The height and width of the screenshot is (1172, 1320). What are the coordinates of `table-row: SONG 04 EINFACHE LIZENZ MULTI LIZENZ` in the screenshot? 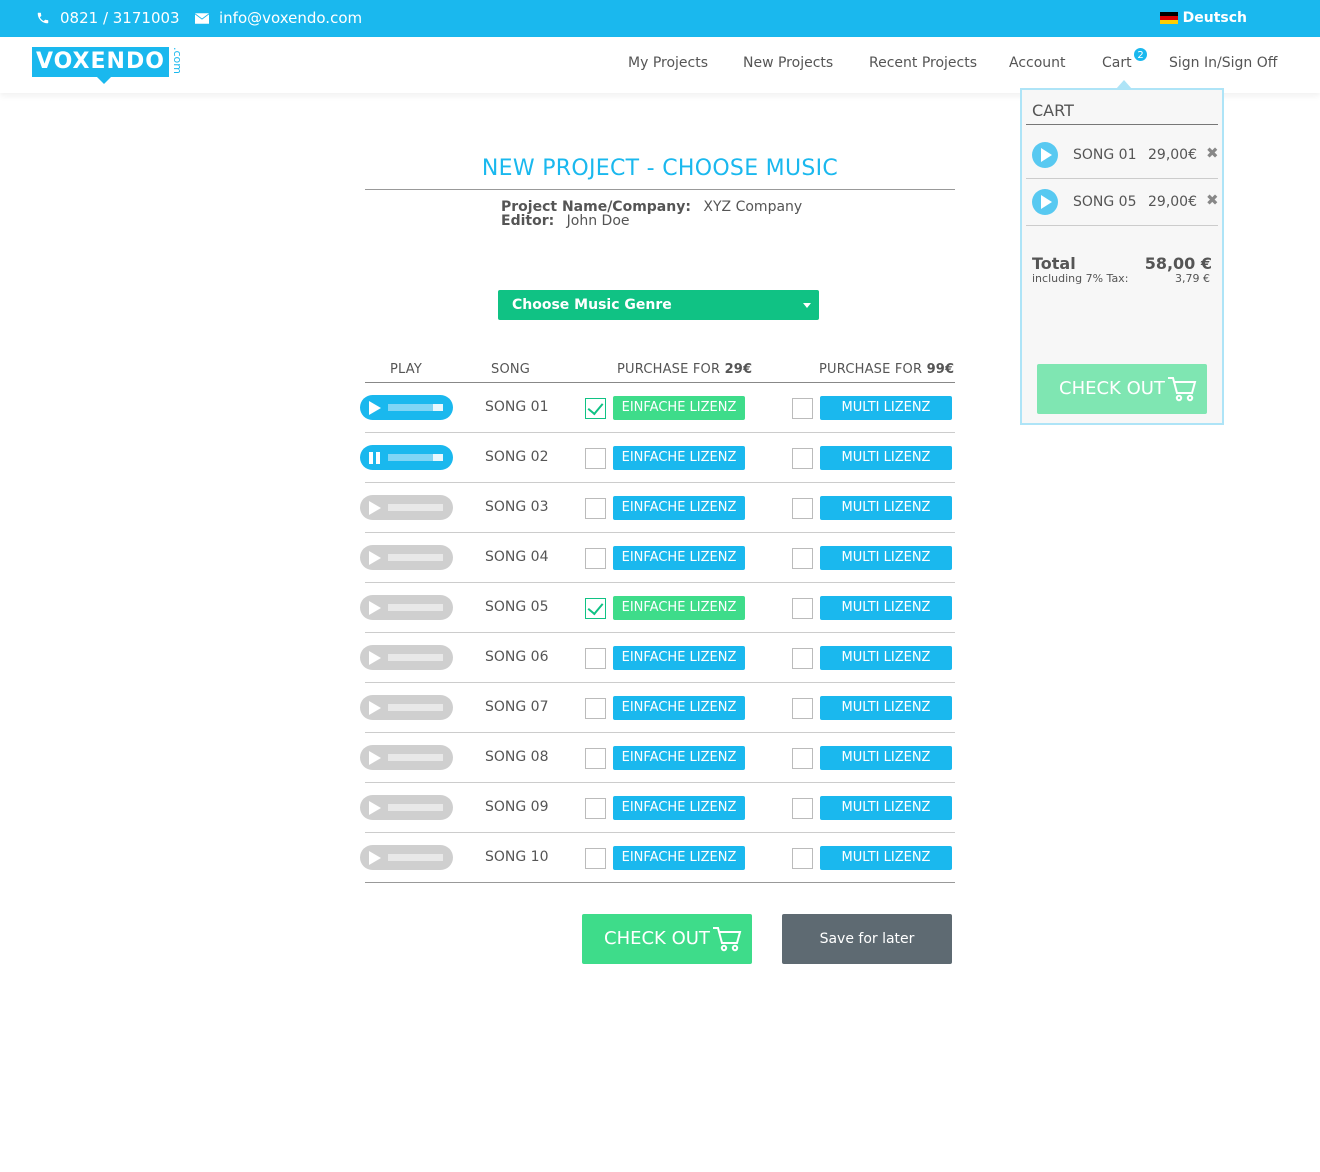 It's located at (657, 558).